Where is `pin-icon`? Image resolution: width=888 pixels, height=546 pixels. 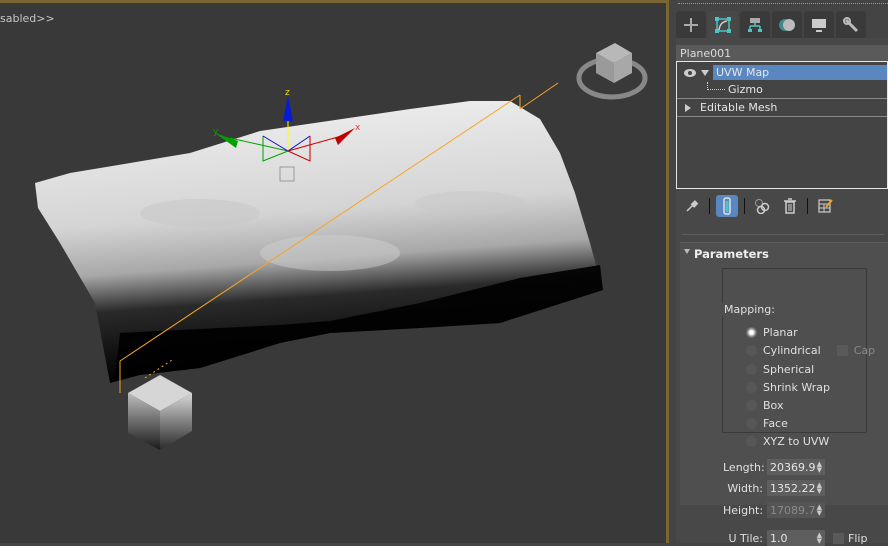 pin-icon is located at coordinates (692, 206).